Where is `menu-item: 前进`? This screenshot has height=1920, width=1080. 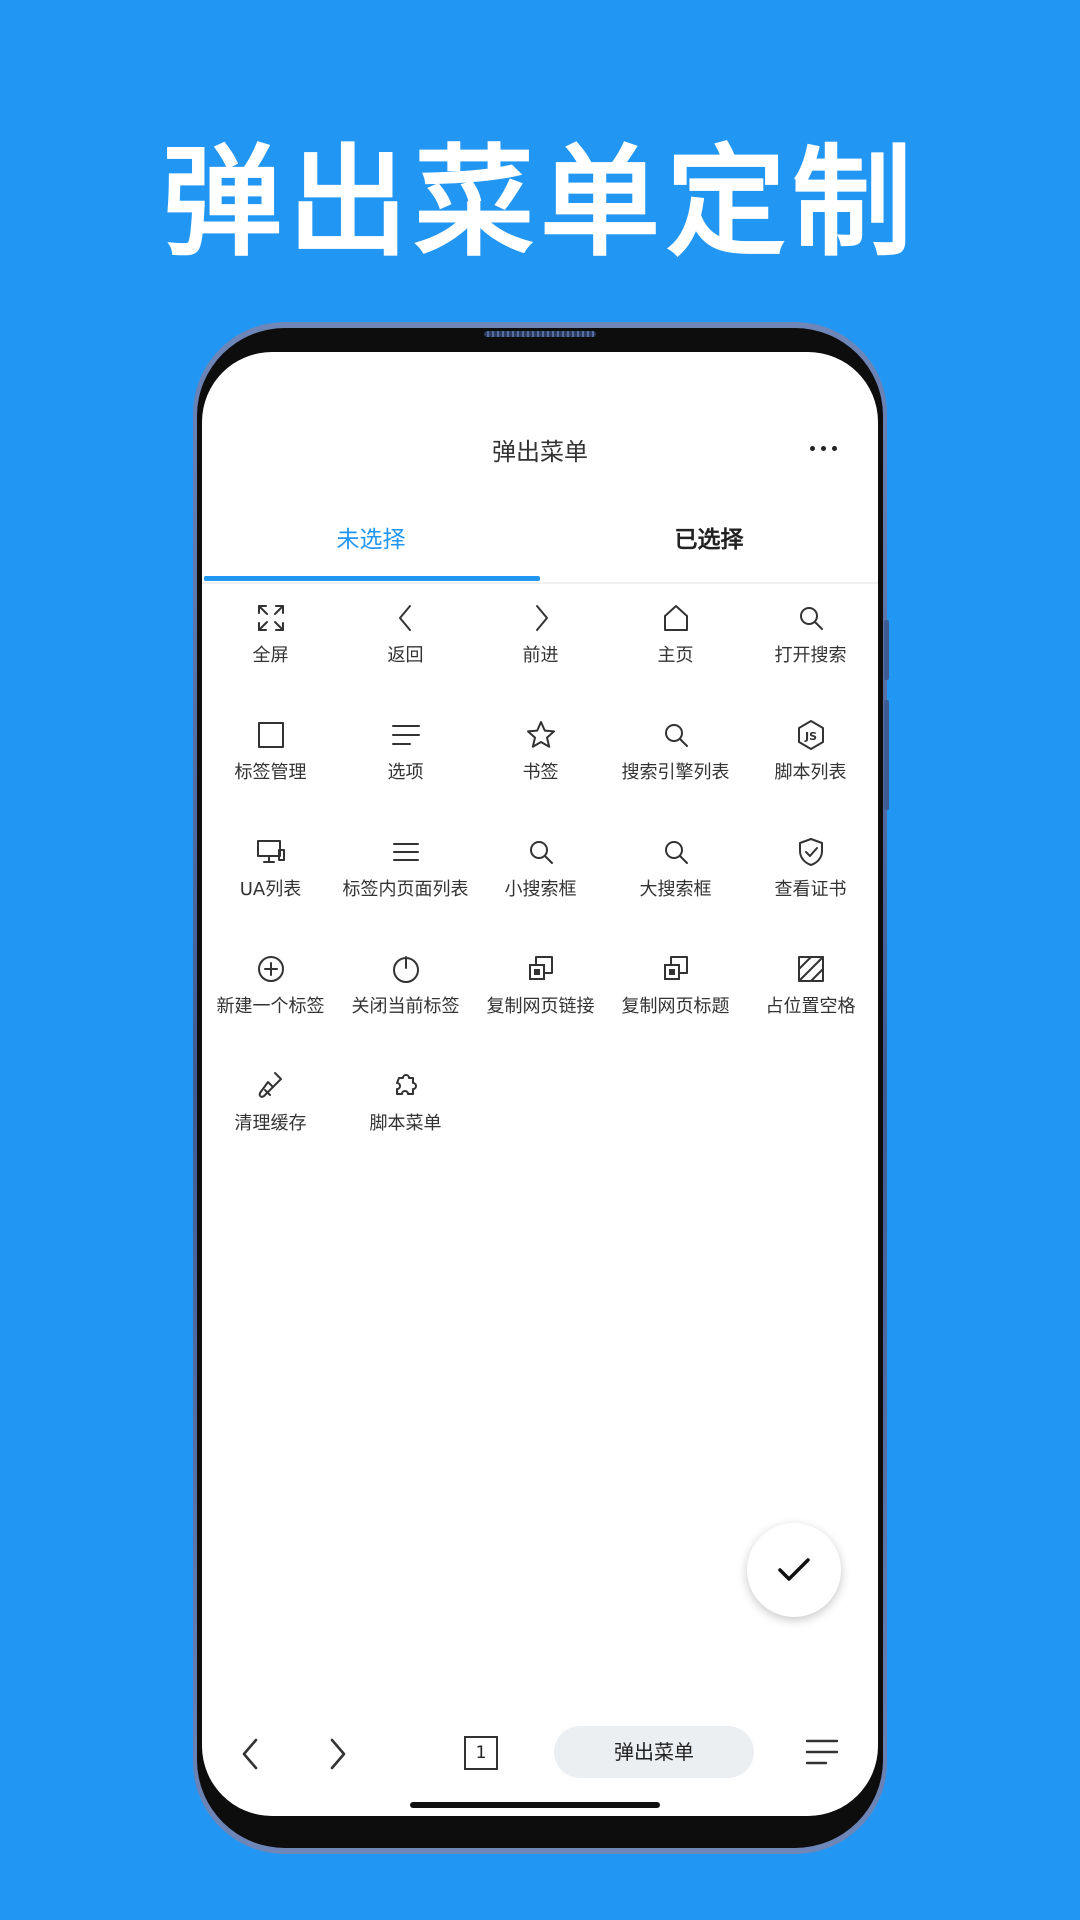 menu-item: 前进 is located at coordinates (540, 638).